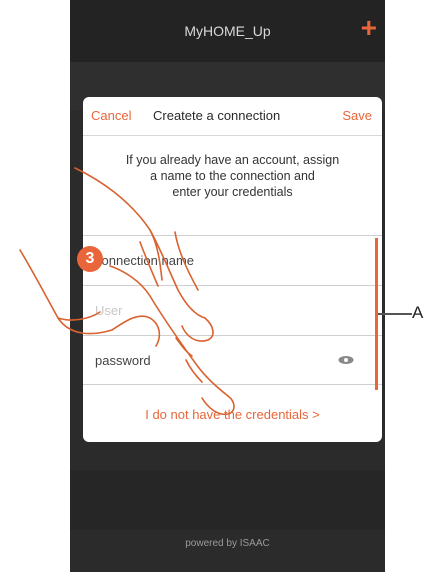 This screenshot has width=424, height=572. Describe the element at coordinates (90, 259) in the screenshot. I see `step-number-badge: 3` at that location.